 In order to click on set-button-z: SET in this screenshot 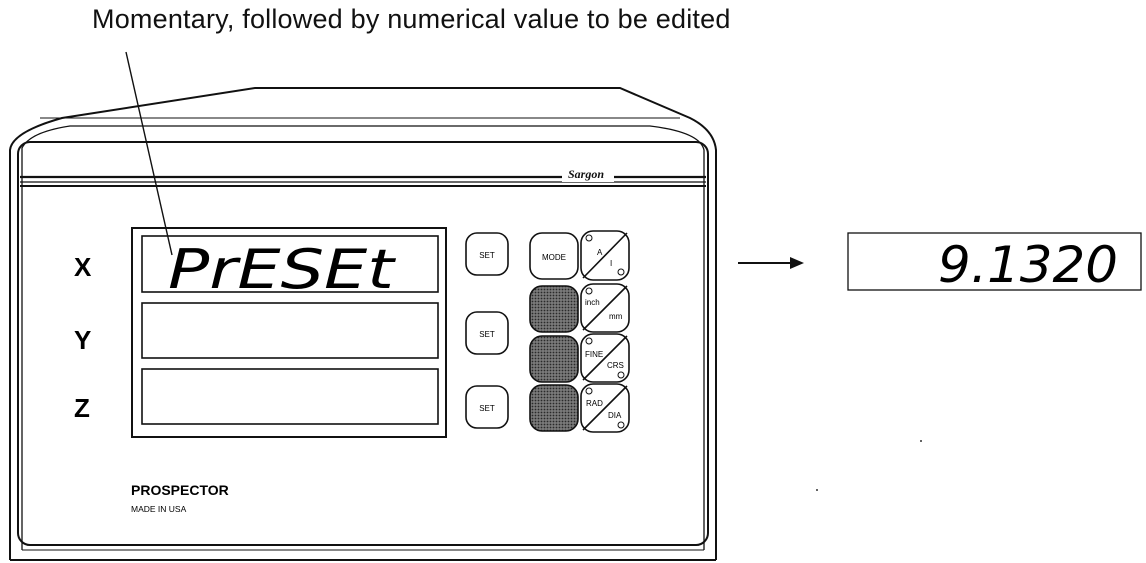, I will do `click(487, 407)`.